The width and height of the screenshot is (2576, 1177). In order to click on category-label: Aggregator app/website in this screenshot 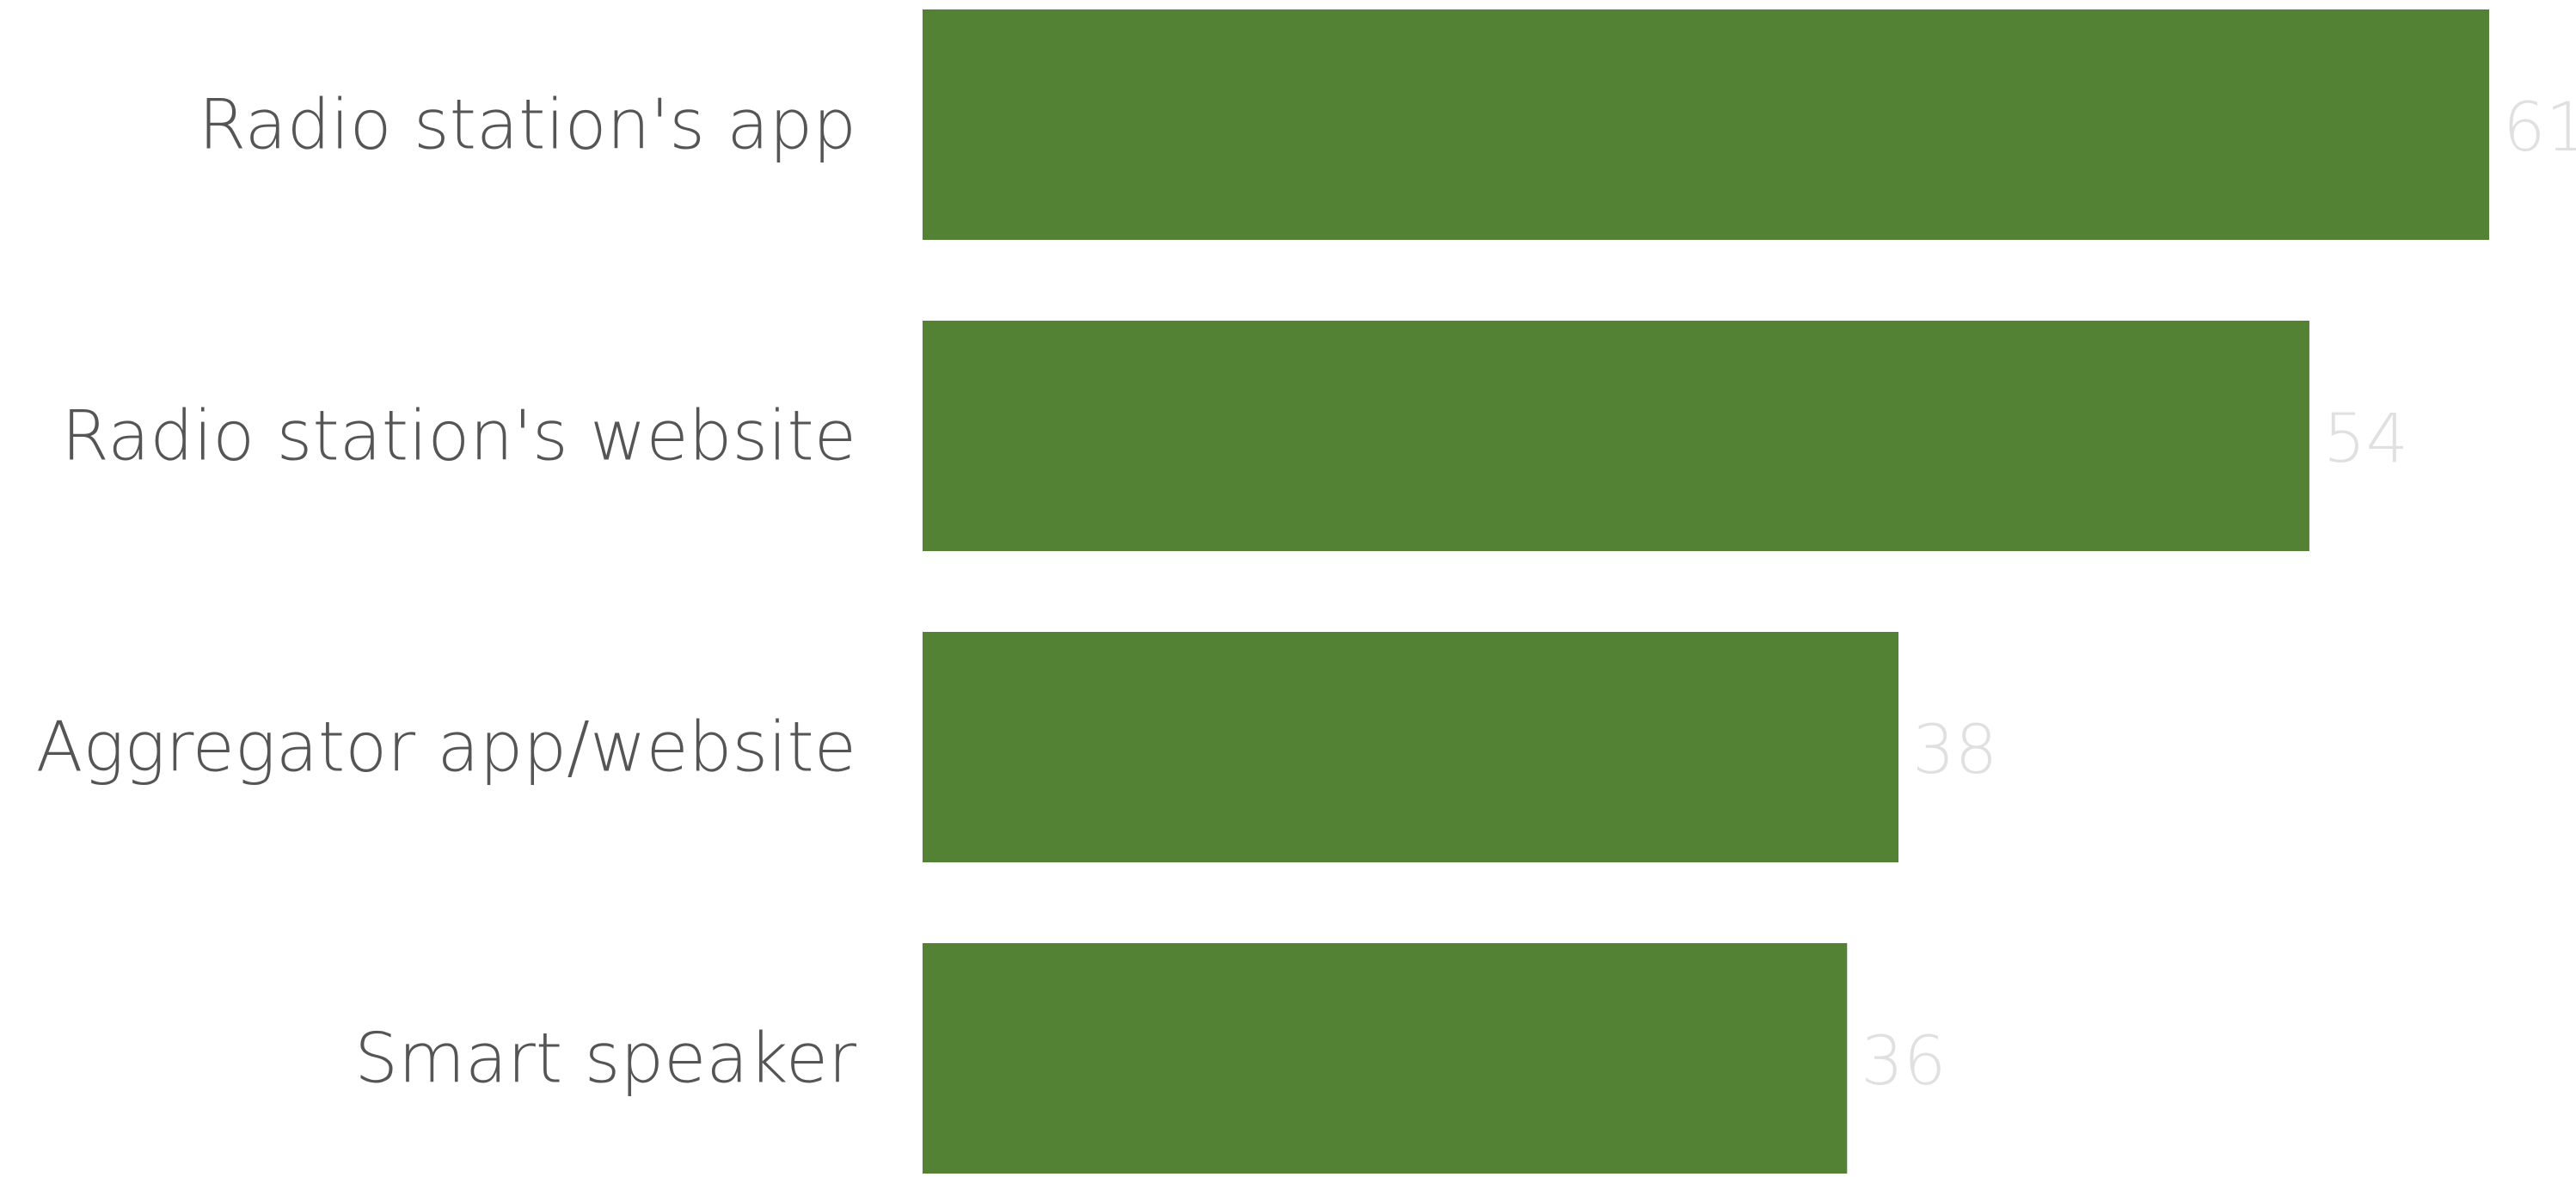, I will do `click(446, 748)`.